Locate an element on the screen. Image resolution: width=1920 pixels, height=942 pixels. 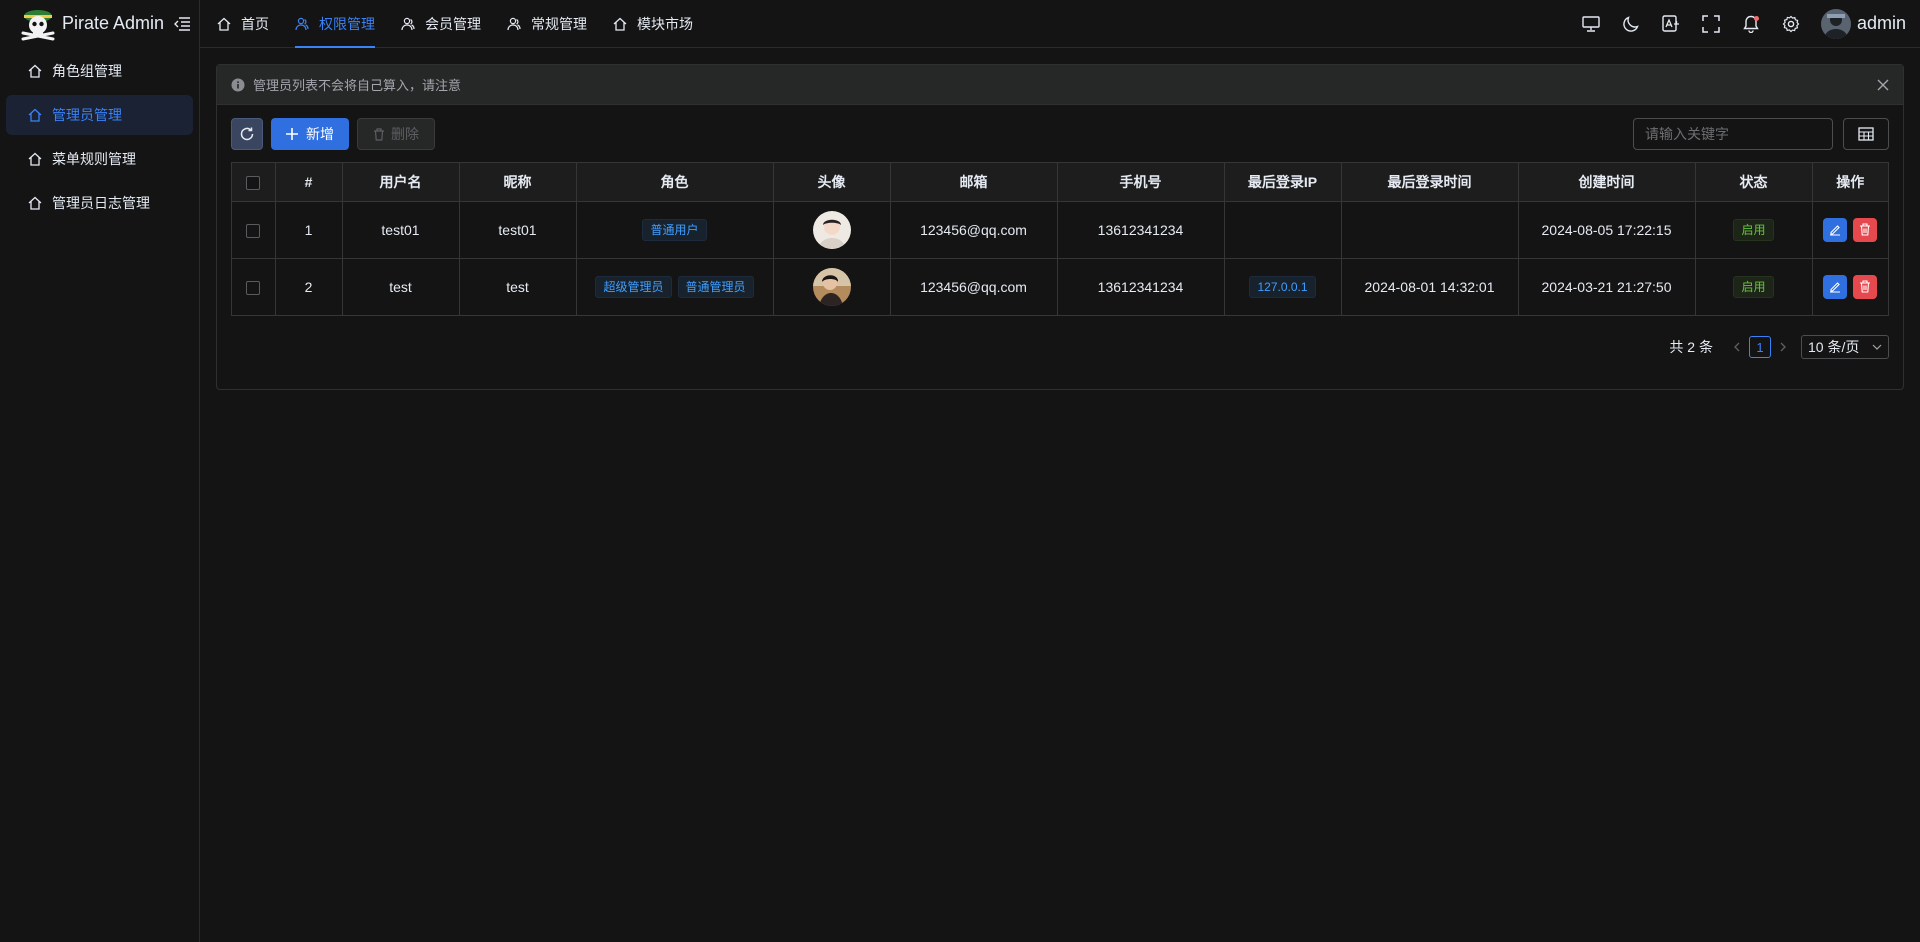
top-header: 首页 权限管理 会员管理 常规管理 模块市场 admin is located at coordinates (1060, 24).